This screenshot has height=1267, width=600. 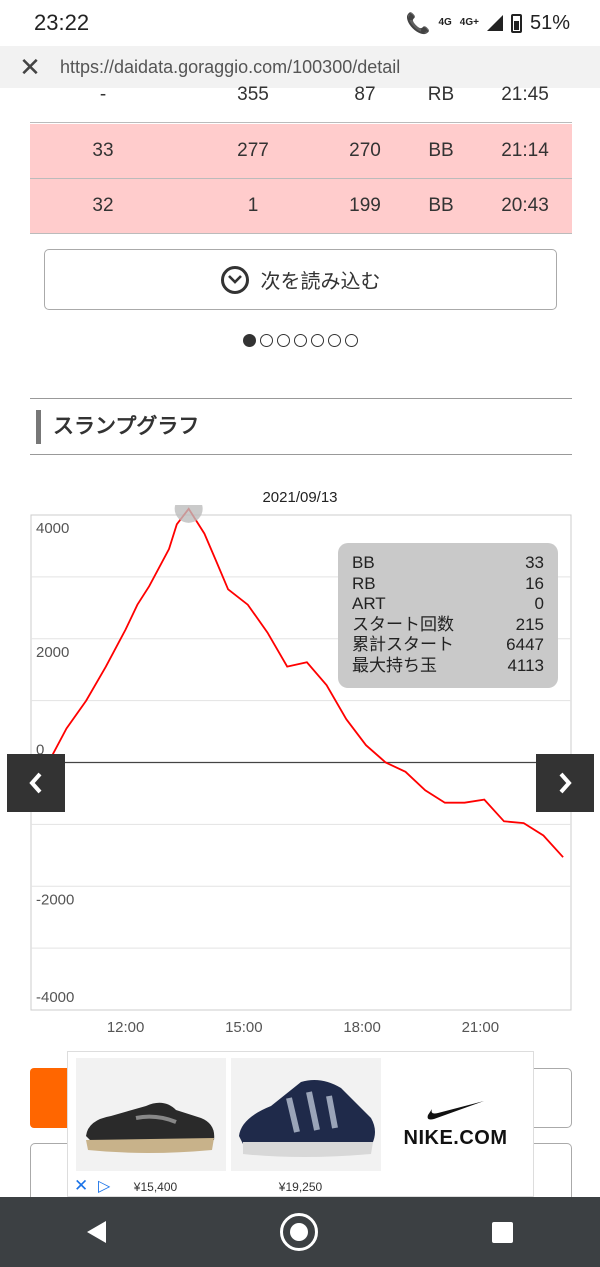 What do you see at coordinates (369, 603) in the screenshot?
I see `tooltip-label: ART` at bounding box center [369, 603].